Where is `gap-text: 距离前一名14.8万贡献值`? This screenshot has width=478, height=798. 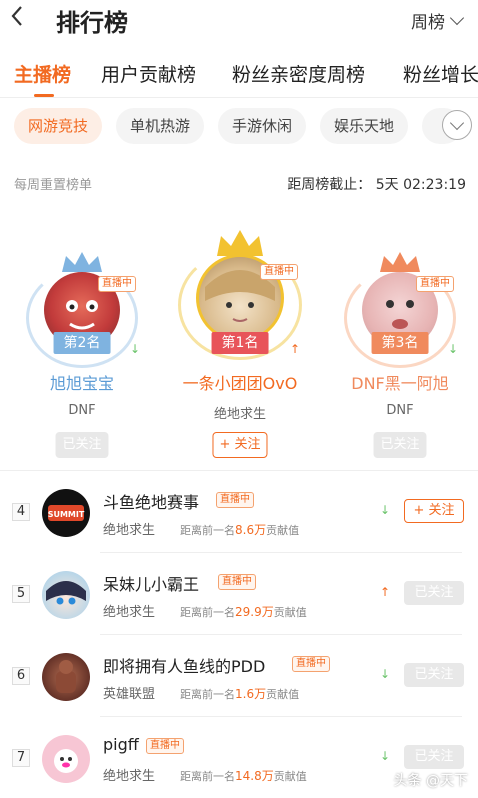 gap-text: 距离前一名14.8万贡献值 is located at coordinates (243, 776).